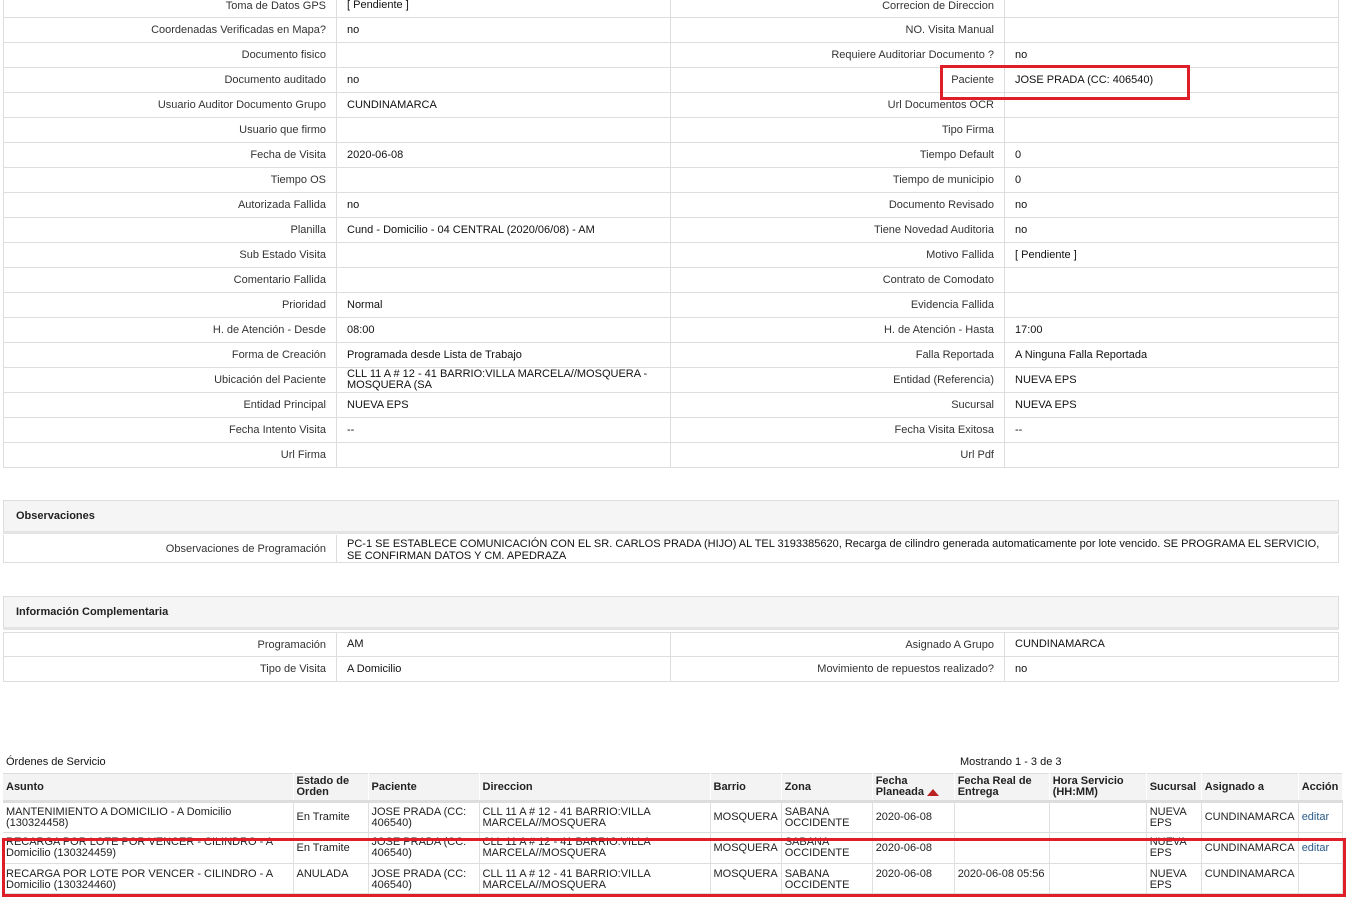 This screenshot has height=897, width=1350. Describe the element at coordinates (504, 405) in the screenshot. I see `value-entidad-principal: NUEVA EPS` at that location.